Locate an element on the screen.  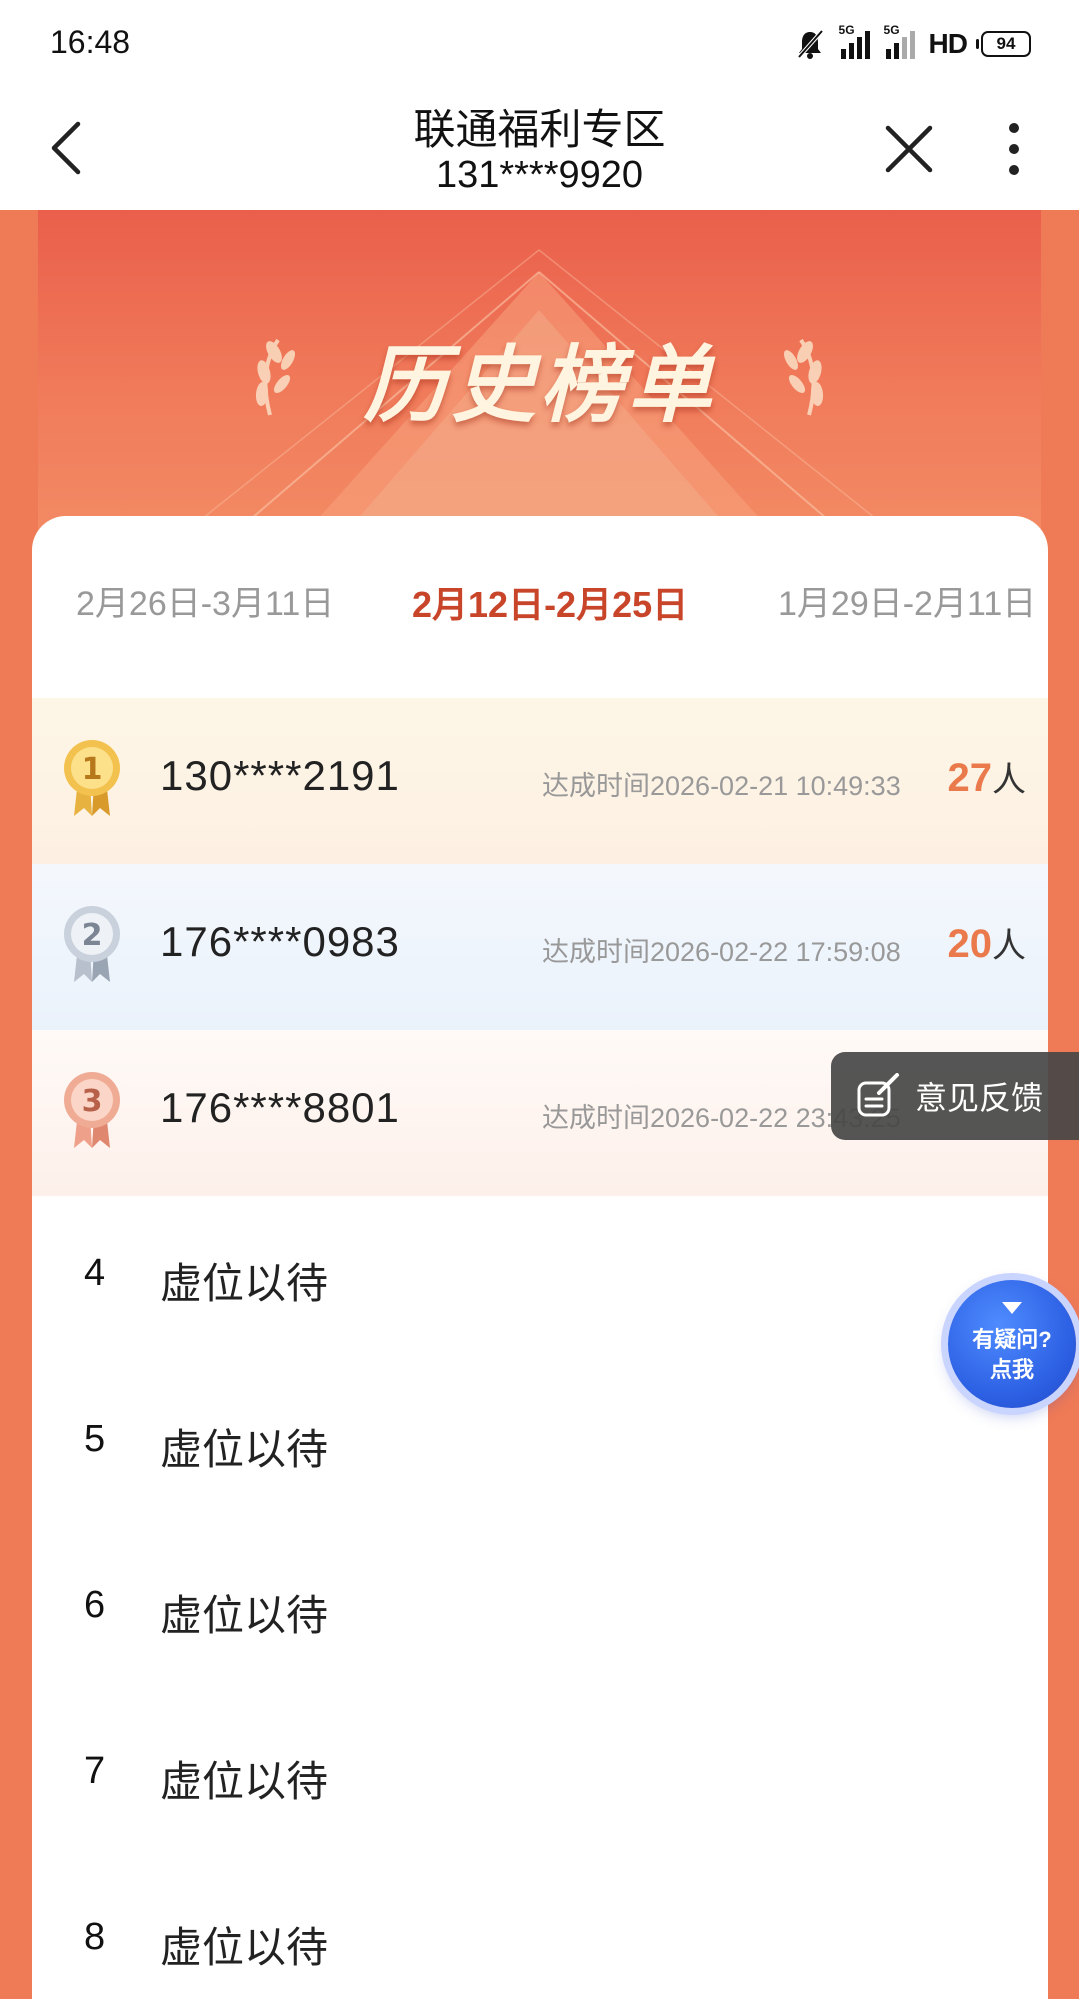
triangle-down-icon is located at coordinates (1012, 1308).